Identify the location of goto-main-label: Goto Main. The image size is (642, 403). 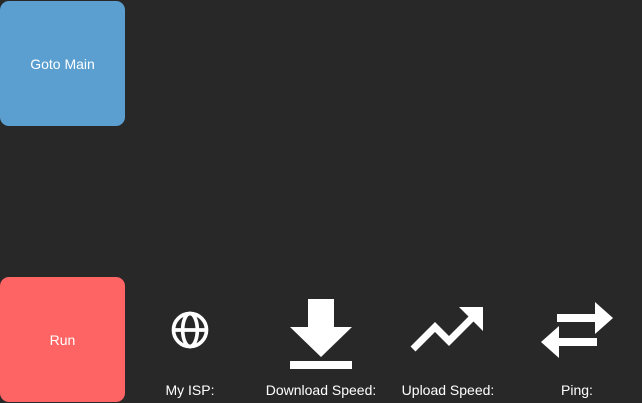
(62, 63).